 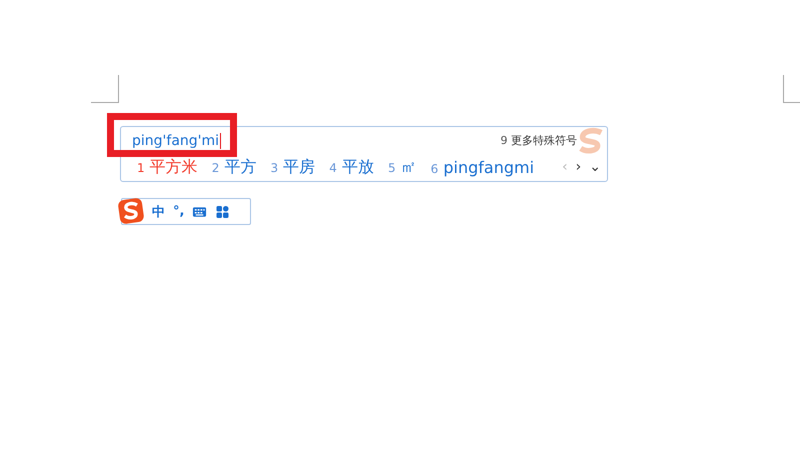 I want to click on expand-button: ⌄, so click(x=595, y=167).